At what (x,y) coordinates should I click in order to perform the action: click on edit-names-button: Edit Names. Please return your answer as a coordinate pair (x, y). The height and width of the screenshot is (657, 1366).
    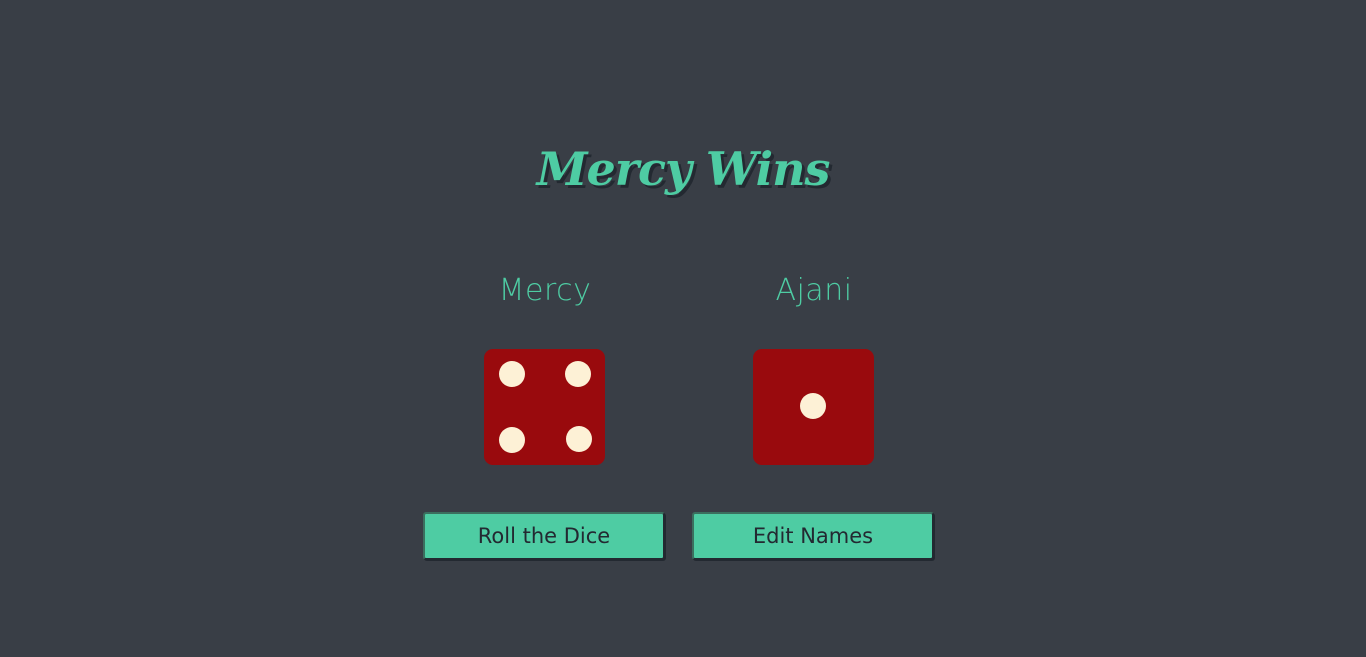
    Looking at the image, I should click on (813, 536).